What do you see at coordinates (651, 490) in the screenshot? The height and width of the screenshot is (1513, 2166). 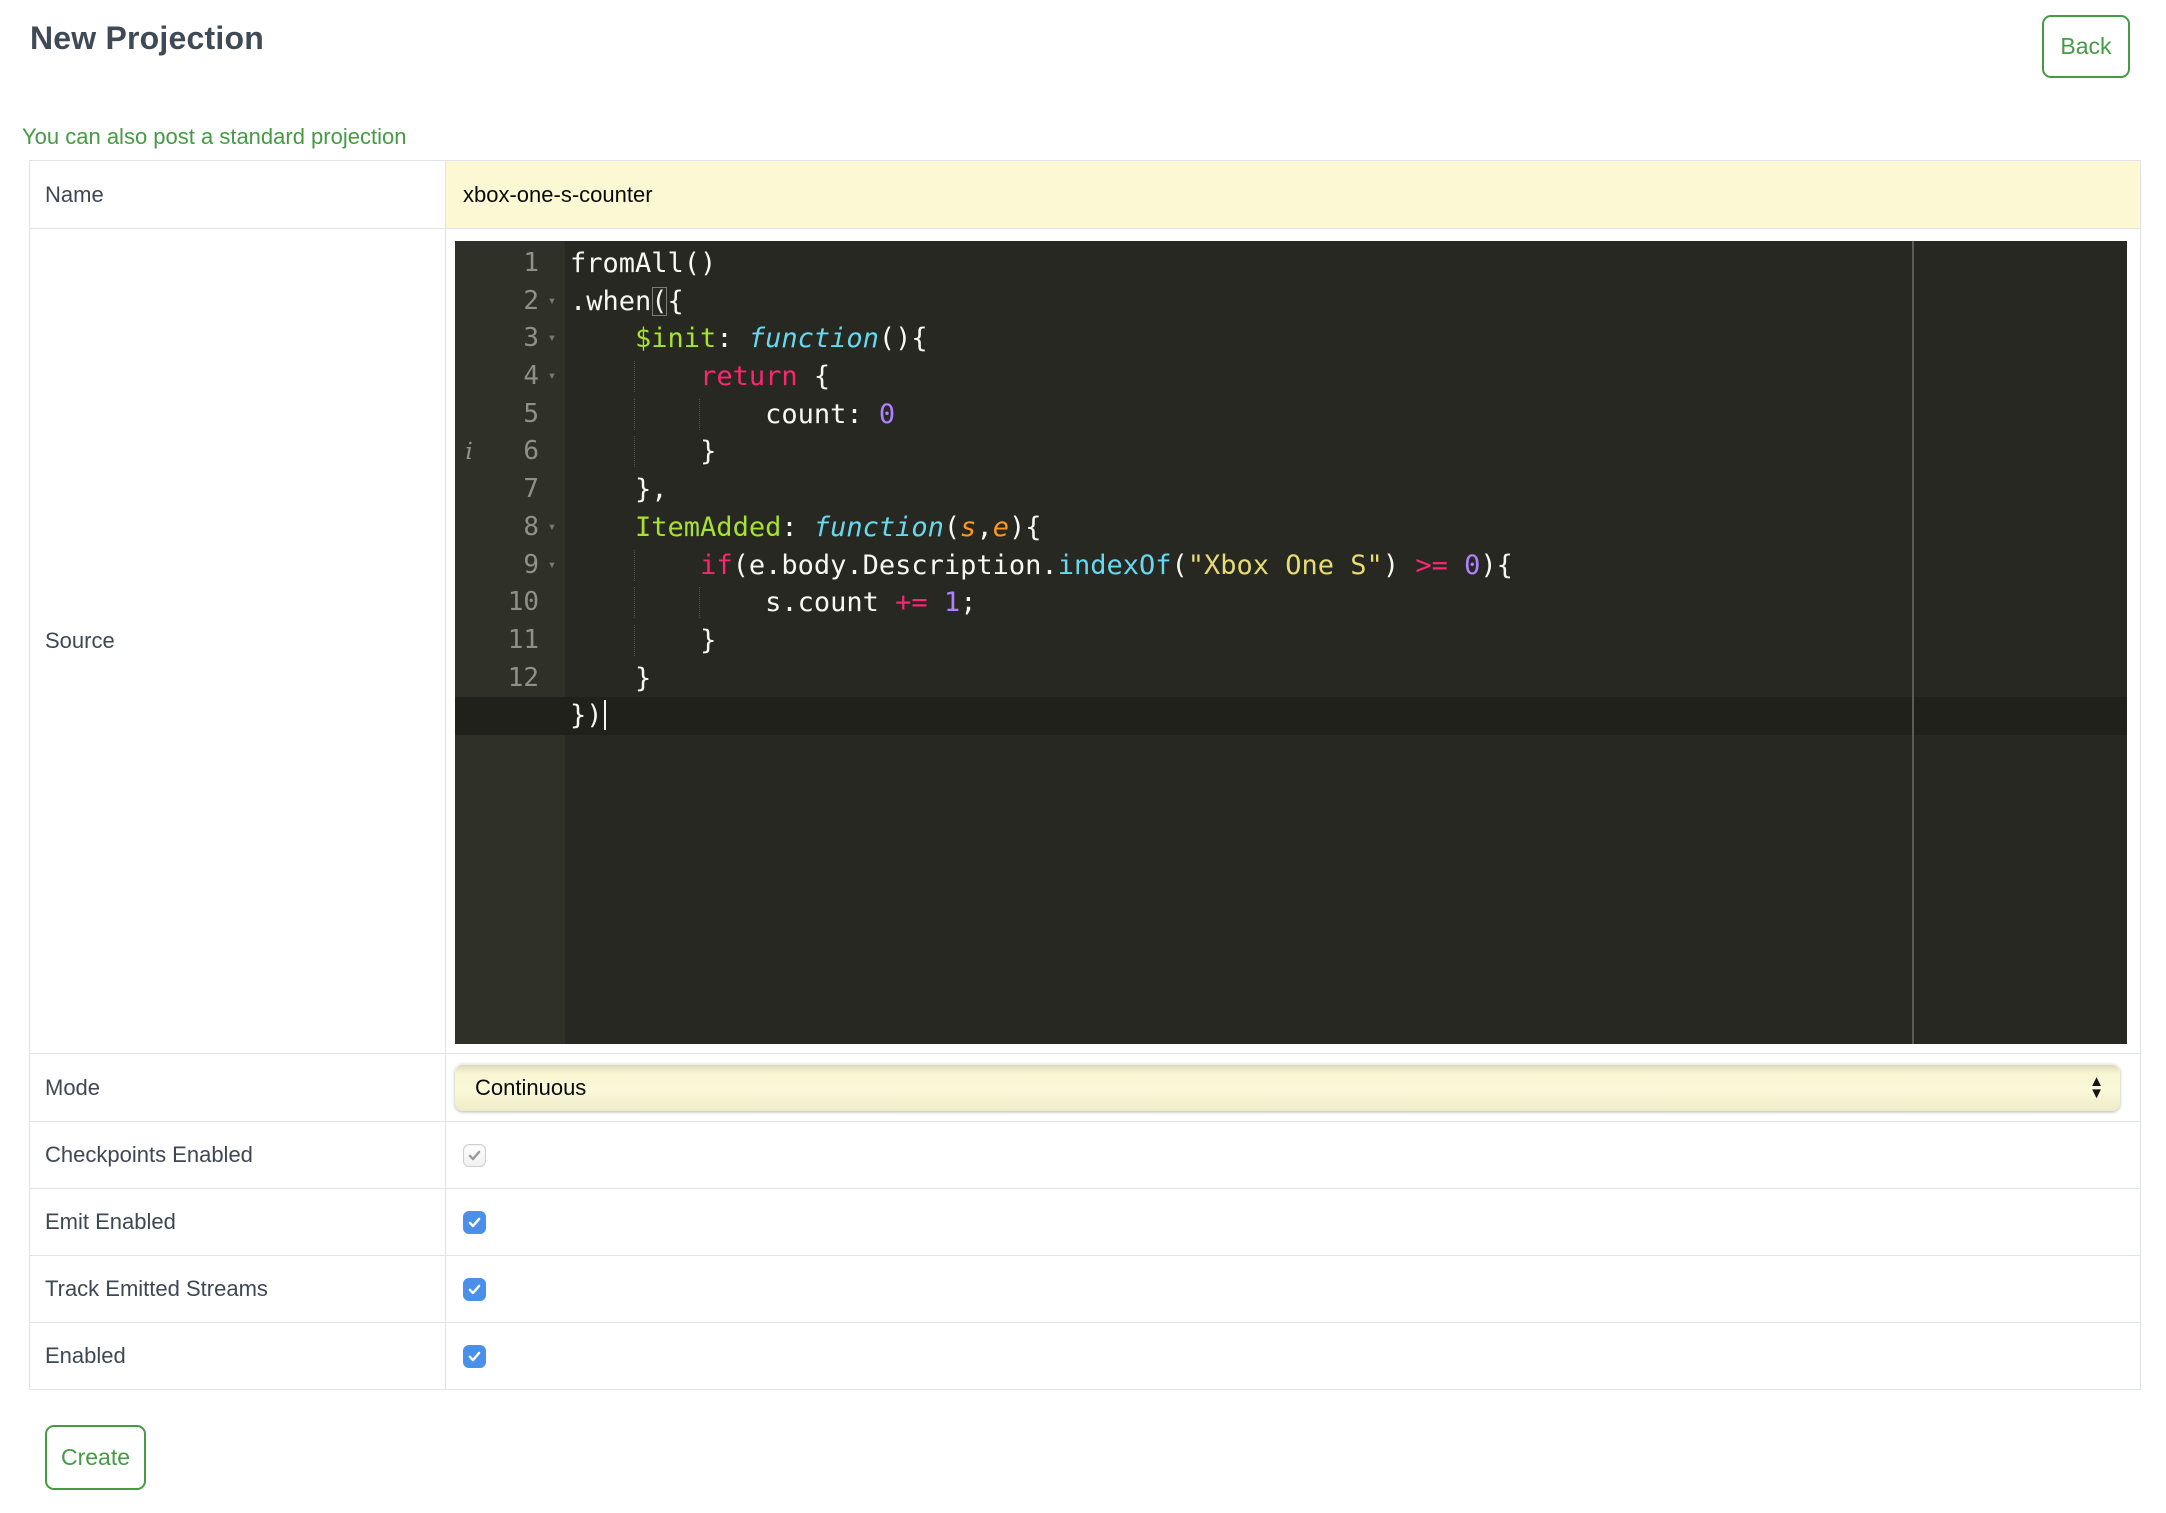 I see `code-line-7: },` at bounding box center [651, 490].